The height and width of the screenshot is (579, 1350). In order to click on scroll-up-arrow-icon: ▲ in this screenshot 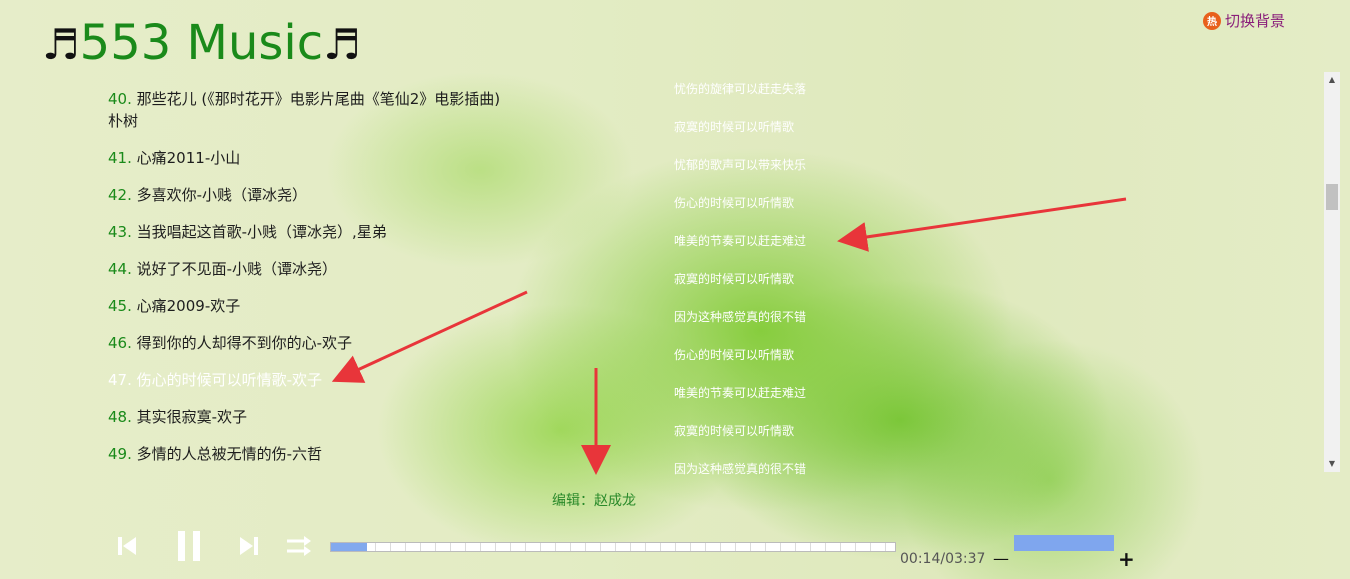, I will do `click(1332, 80)`.